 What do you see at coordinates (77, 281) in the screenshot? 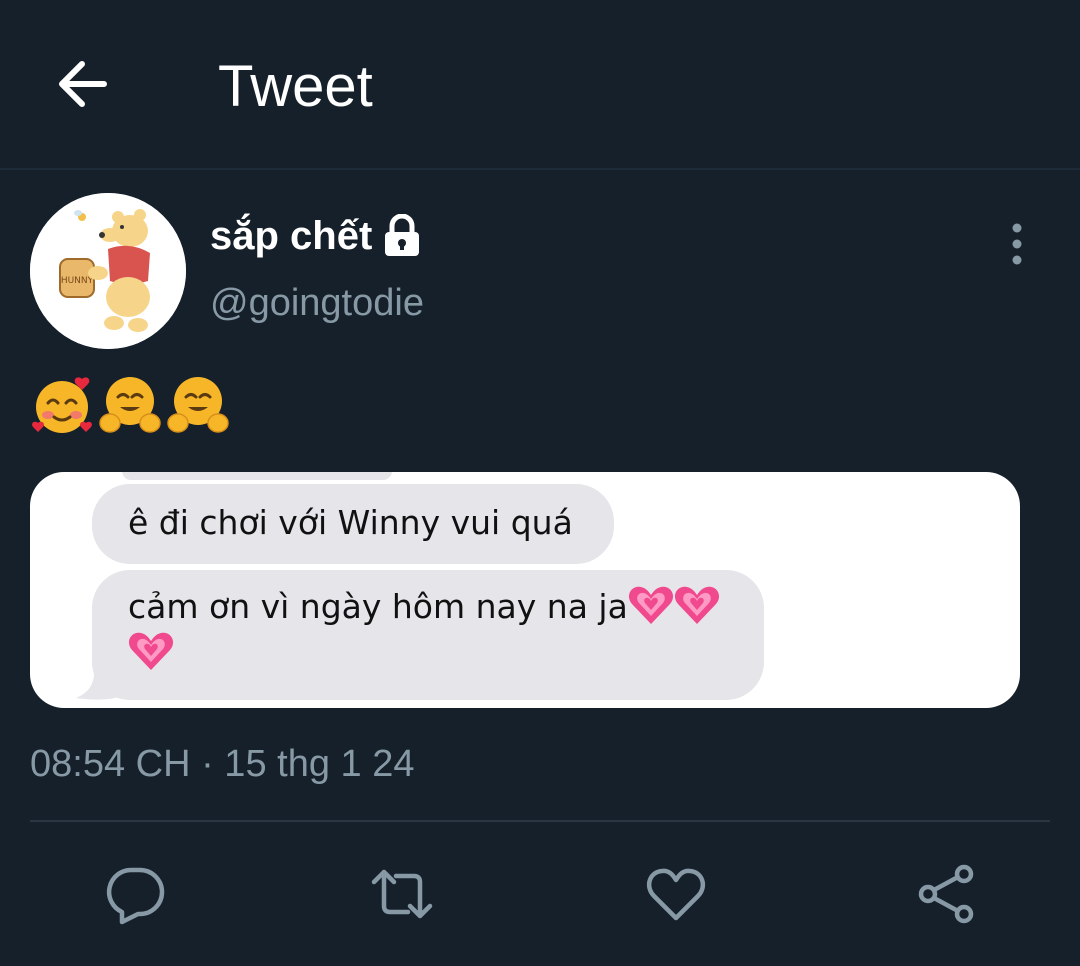
I see `hunny-jar-label: HUNNY` at bounding box center [77, 281].